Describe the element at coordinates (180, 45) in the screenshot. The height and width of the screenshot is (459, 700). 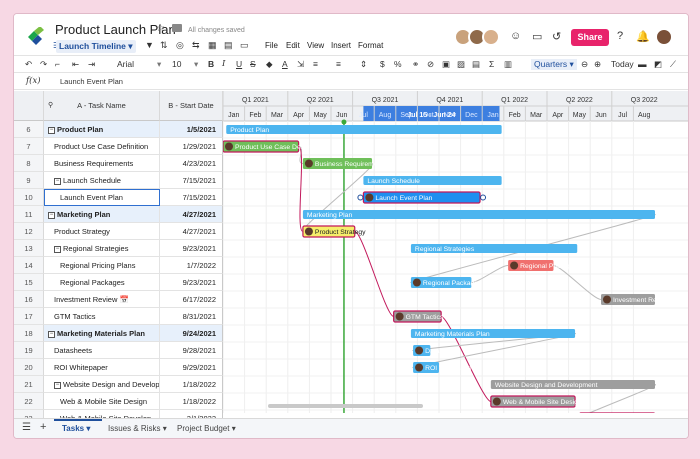
I see `hide-icon: ◎` at that location.